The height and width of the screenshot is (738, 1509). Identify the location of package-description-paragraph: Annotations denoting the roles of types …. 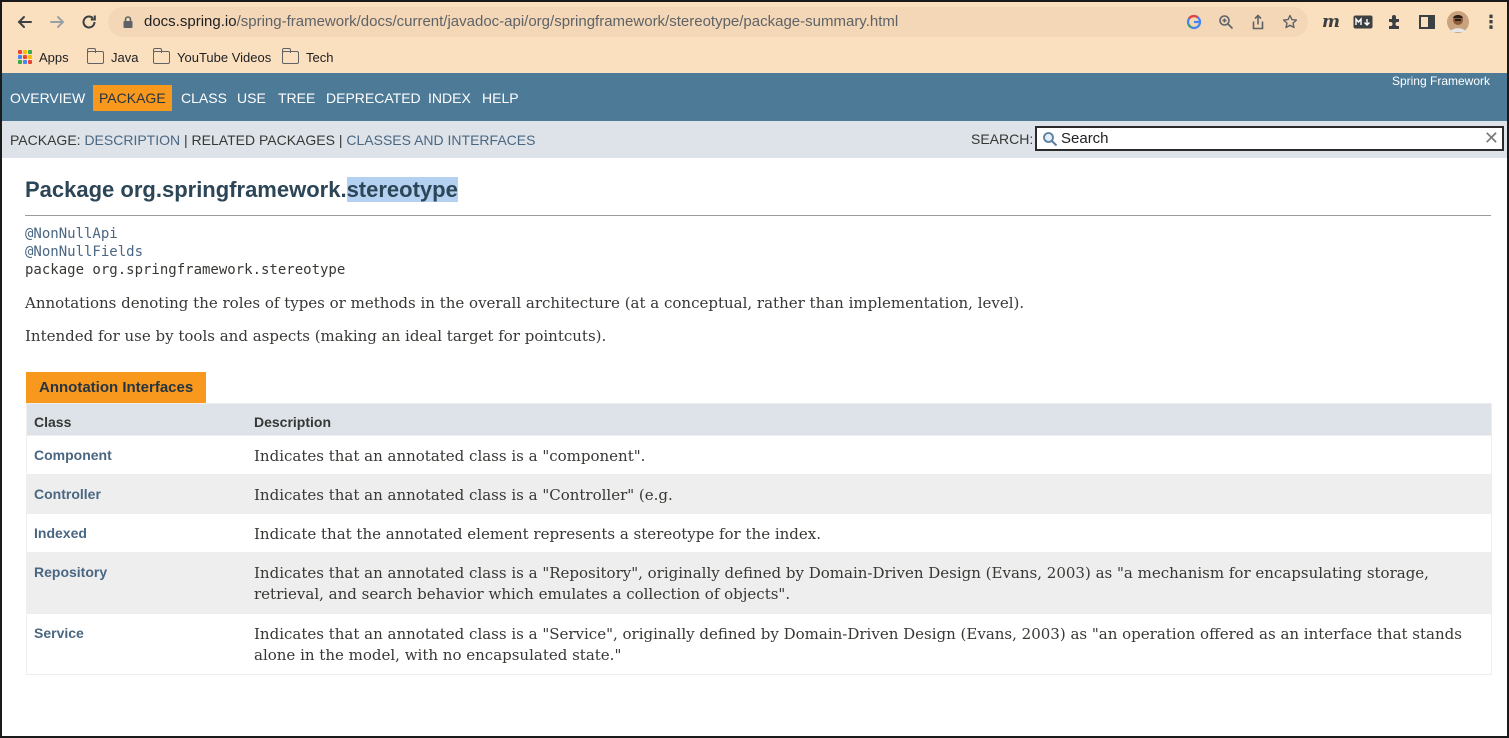
(525, 303).